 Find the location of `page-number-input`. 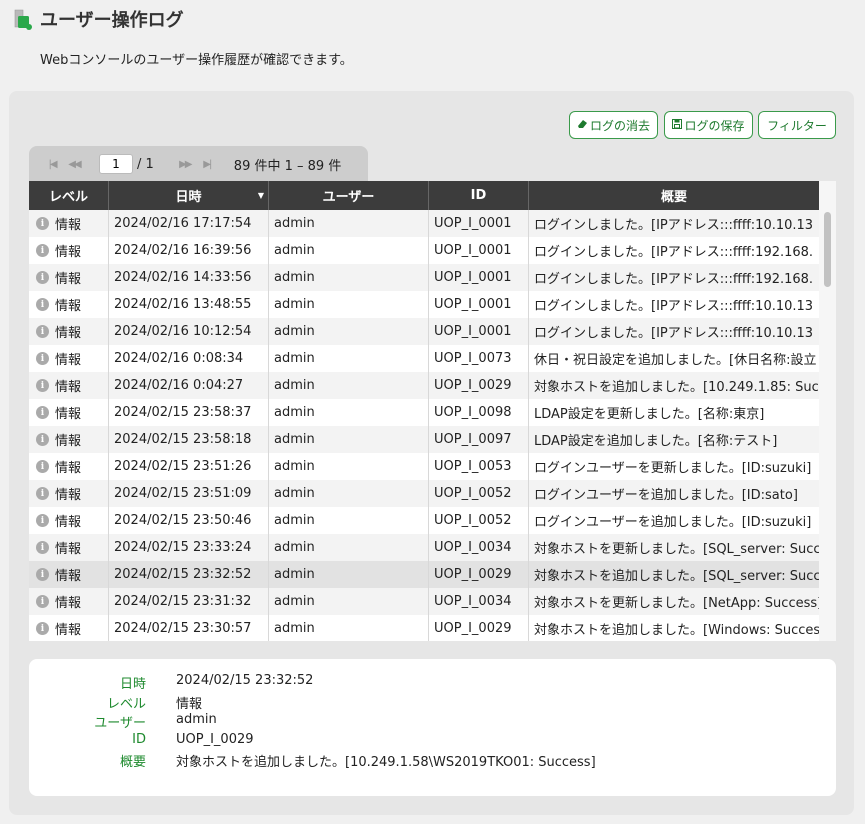

page-number-input is located at coordinates (116, 164).